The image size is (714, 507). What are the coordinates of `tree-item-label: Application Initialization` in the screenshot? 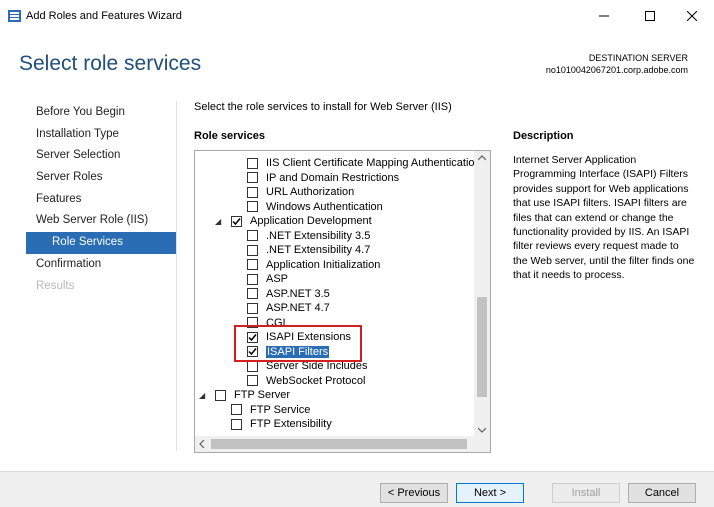 It's located at (323, 264).